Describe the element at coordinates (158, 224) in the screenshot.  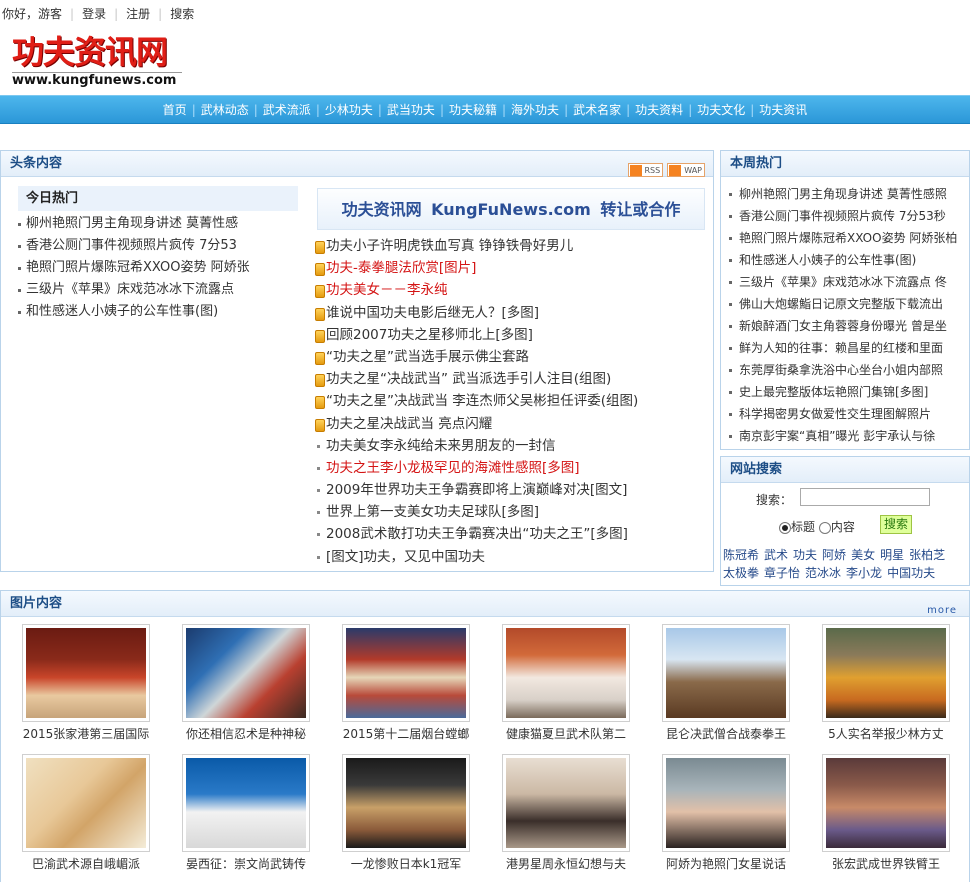
I see `today-hot-item: 柳州艳照门男主角现身讲述 莫菁性感` at that location.